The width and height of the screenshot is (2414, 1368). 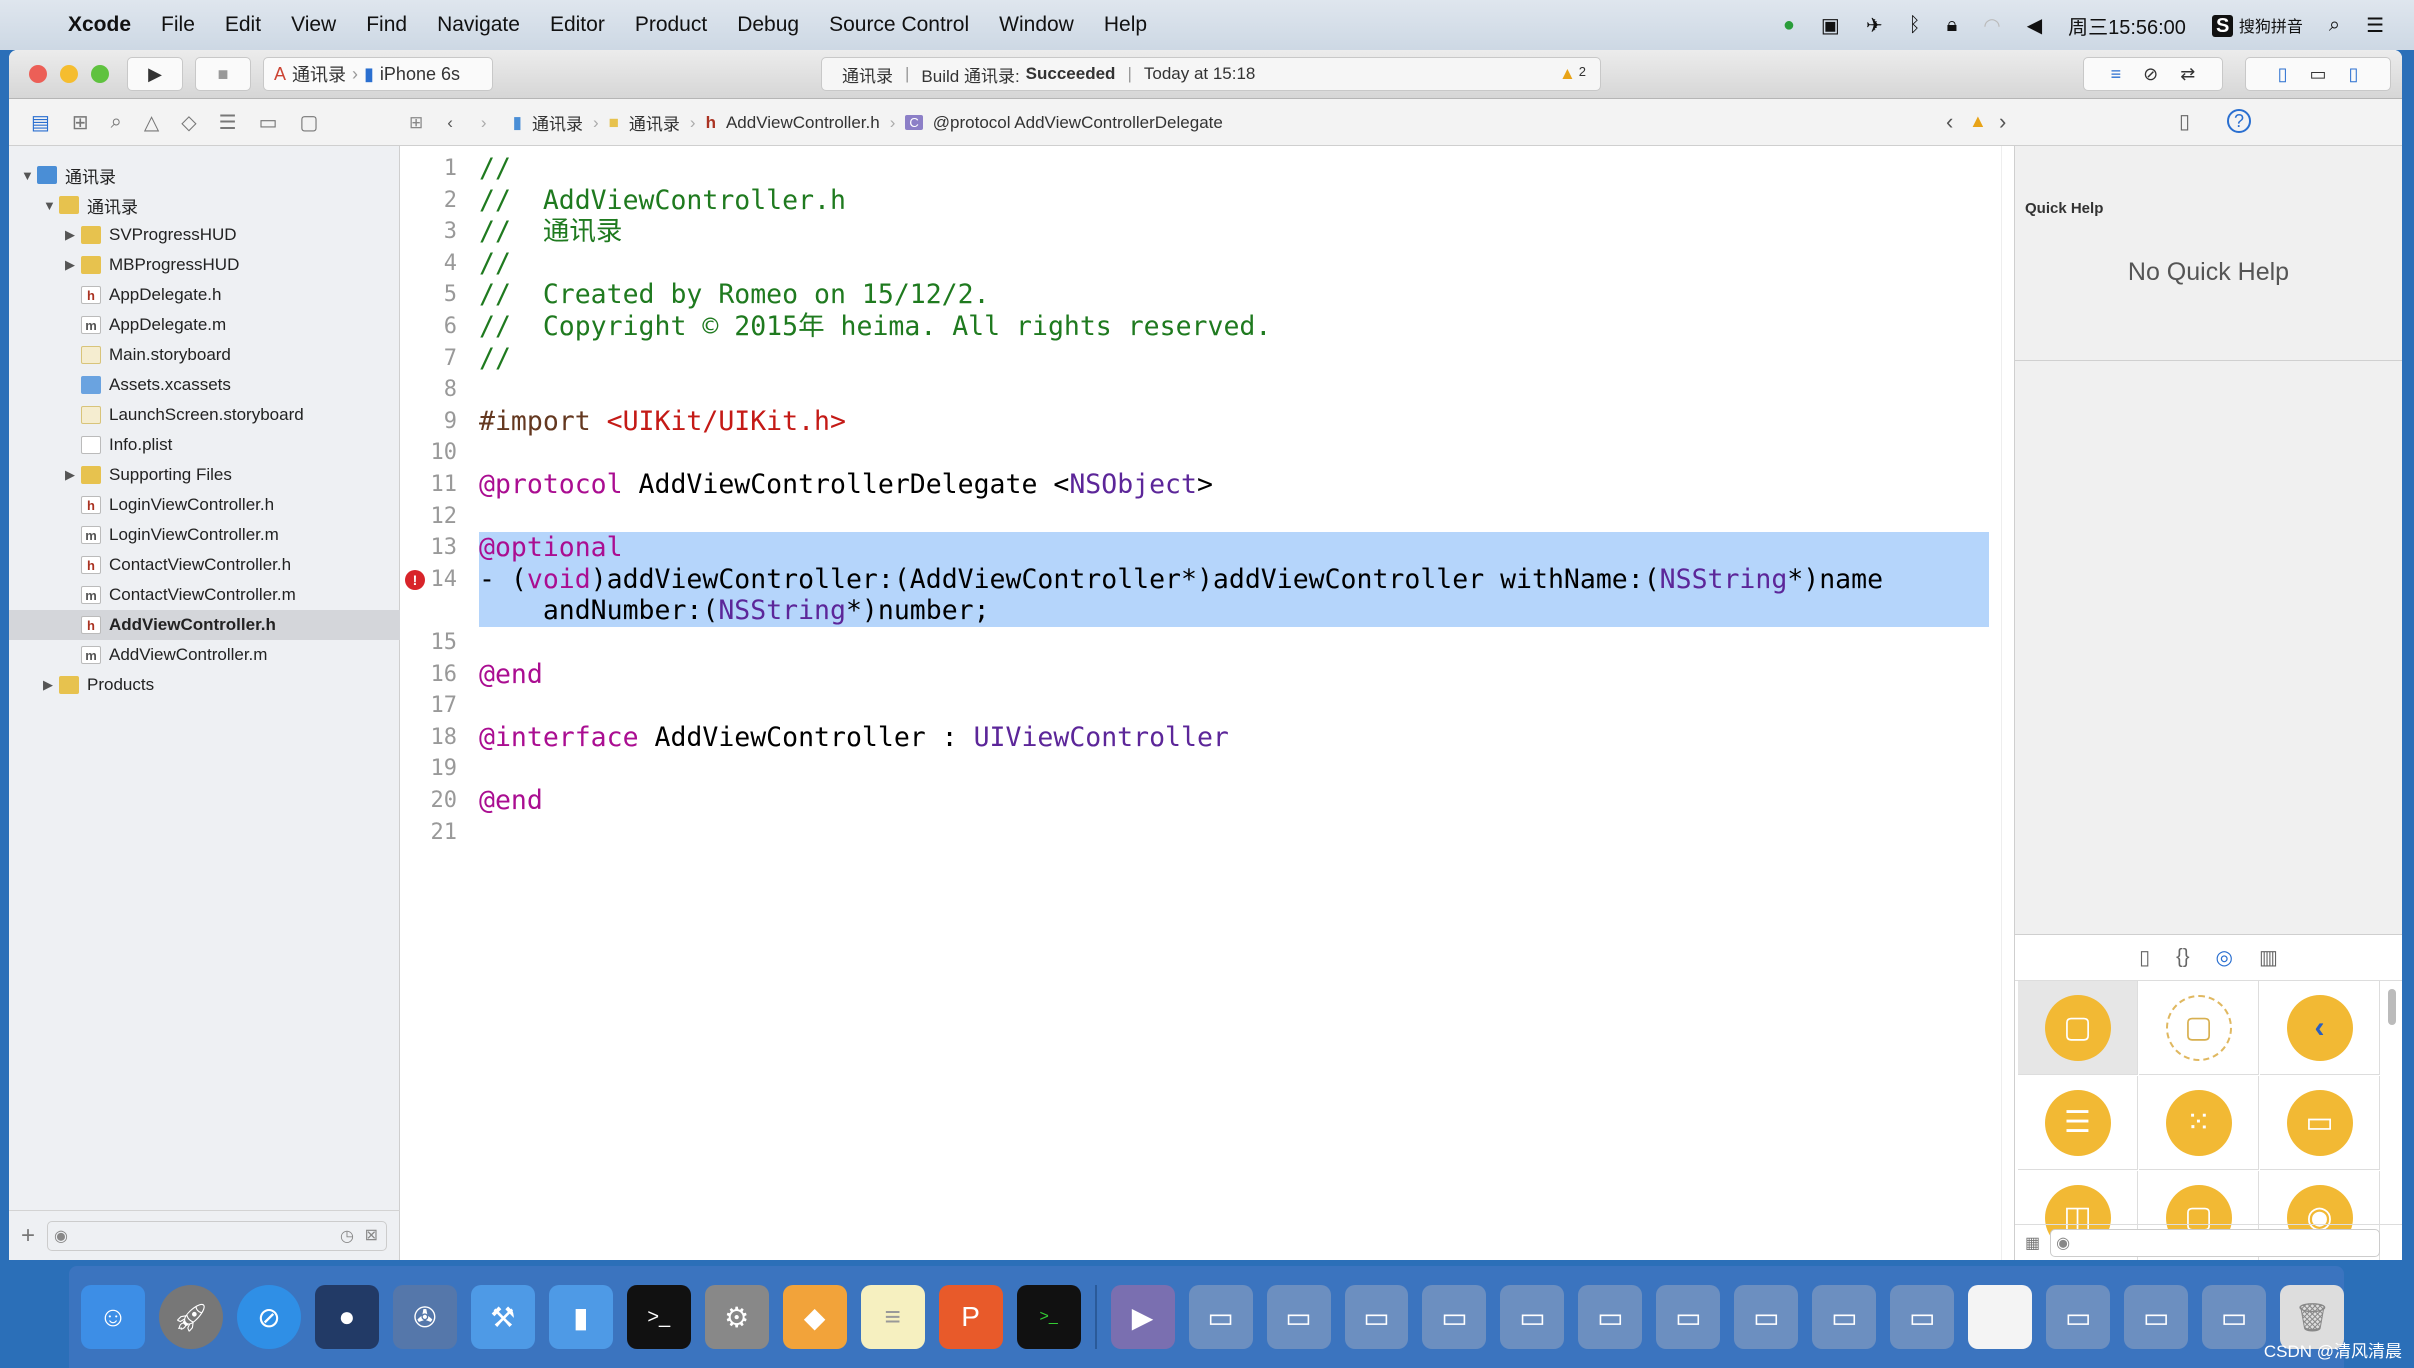 I want to click on scm-filter-icon: ⊠, so click(x=371, y=1235).